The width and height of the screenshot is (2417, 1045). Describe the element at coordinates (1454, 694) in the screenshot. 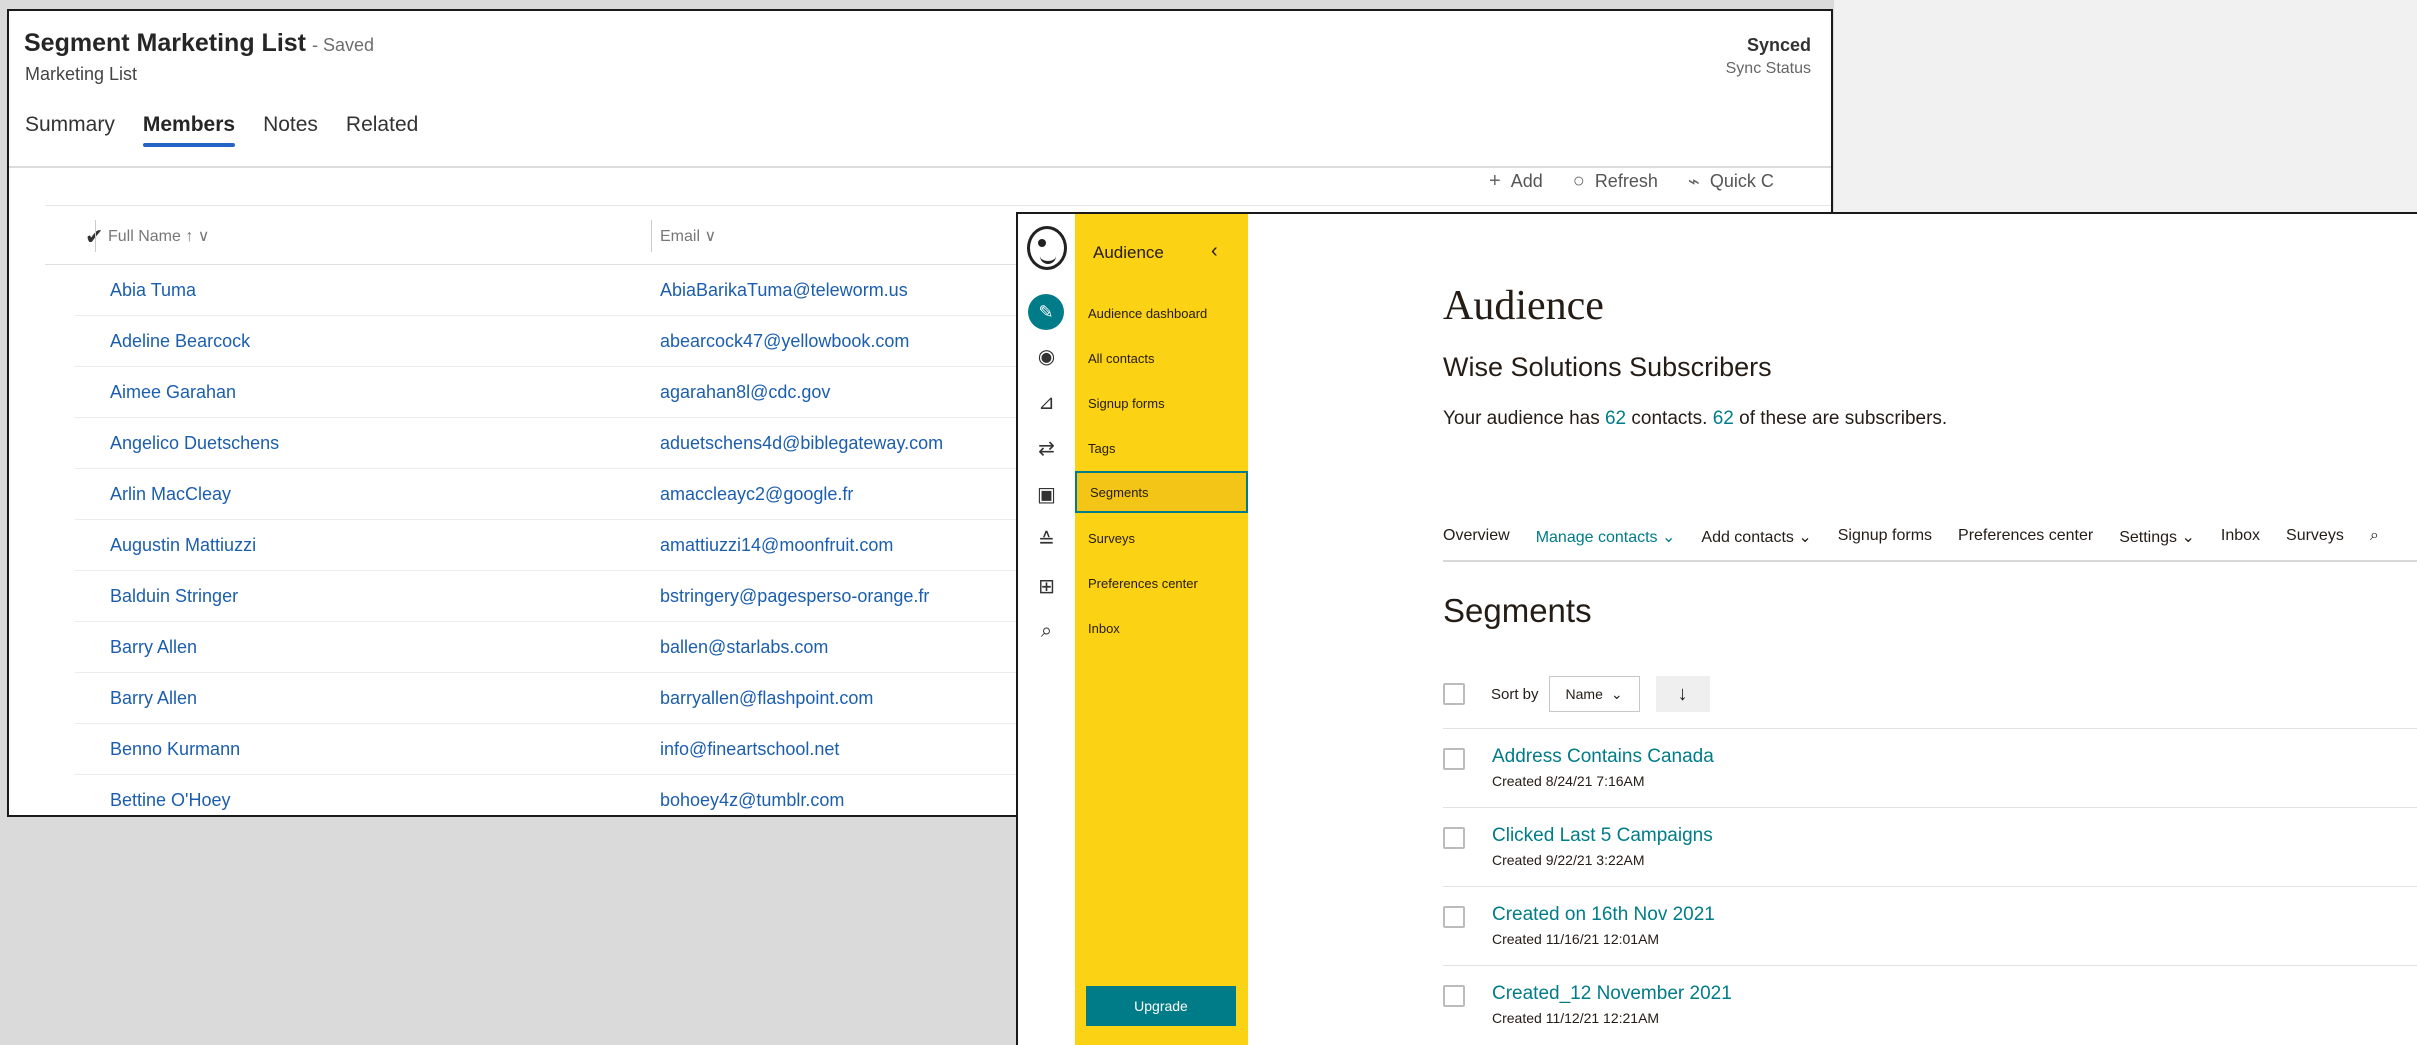

I see `select-all-checkbox` at that location.